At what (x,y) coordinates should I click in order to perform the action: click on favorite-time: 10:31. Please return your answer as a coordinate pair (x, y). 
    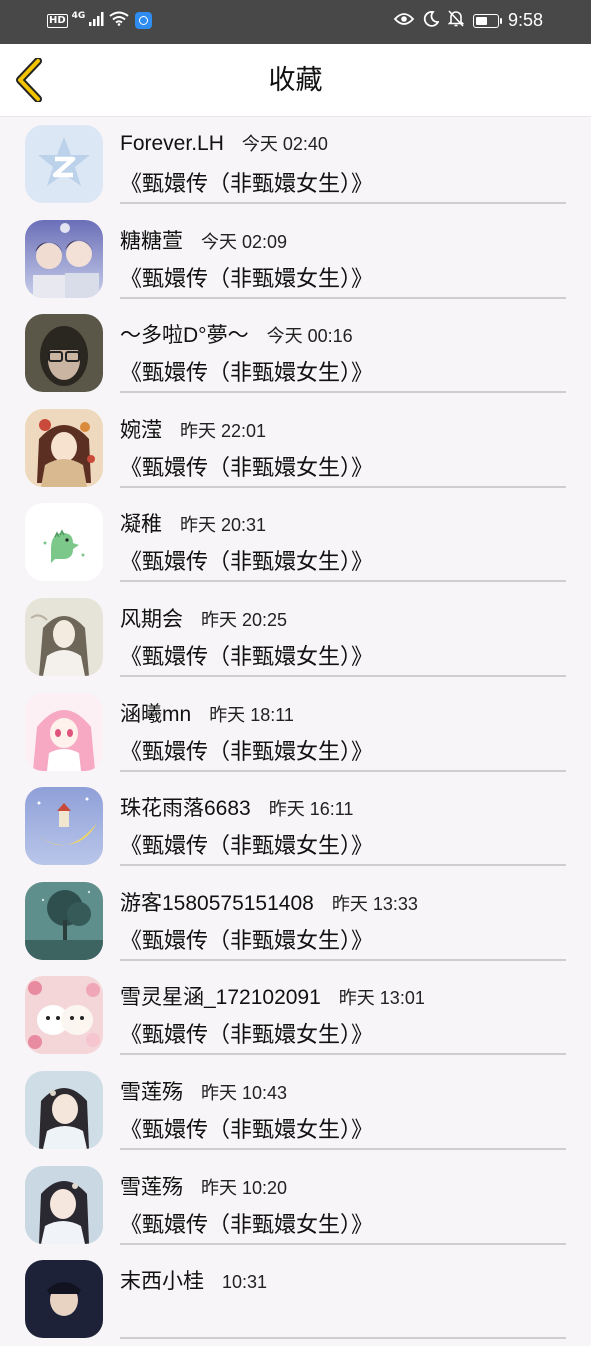
    Looking at the image, I should click on (245, 1282).